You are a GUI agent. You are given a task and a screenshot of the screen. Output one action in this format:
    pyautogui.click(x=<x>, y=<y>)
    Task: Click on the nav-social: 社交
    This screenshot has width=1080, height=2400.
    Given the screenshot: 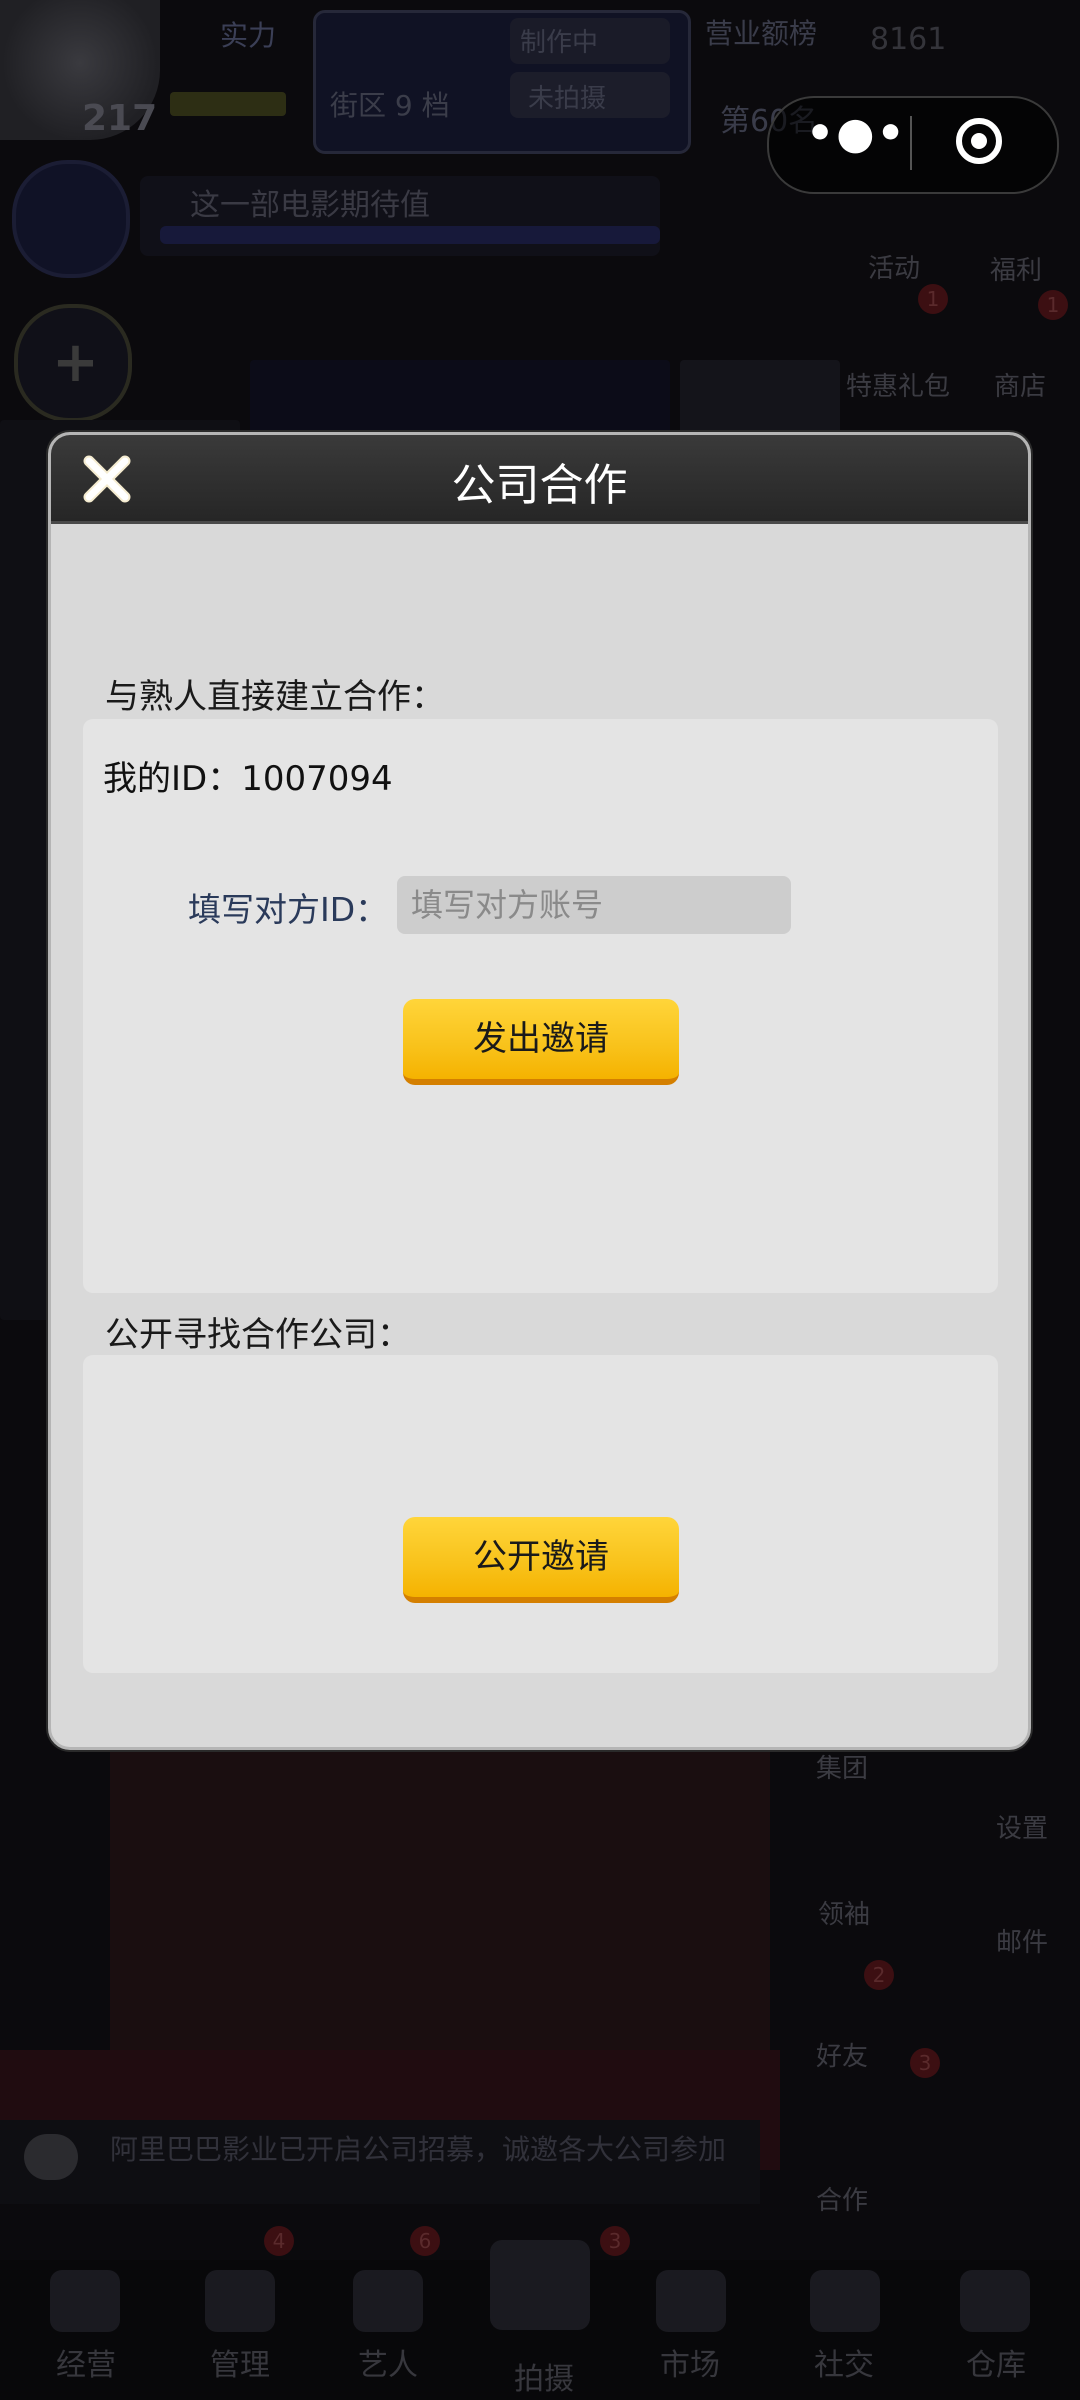 What is the action you would take?
    pyautogui.click(x=844, y=2362)
    